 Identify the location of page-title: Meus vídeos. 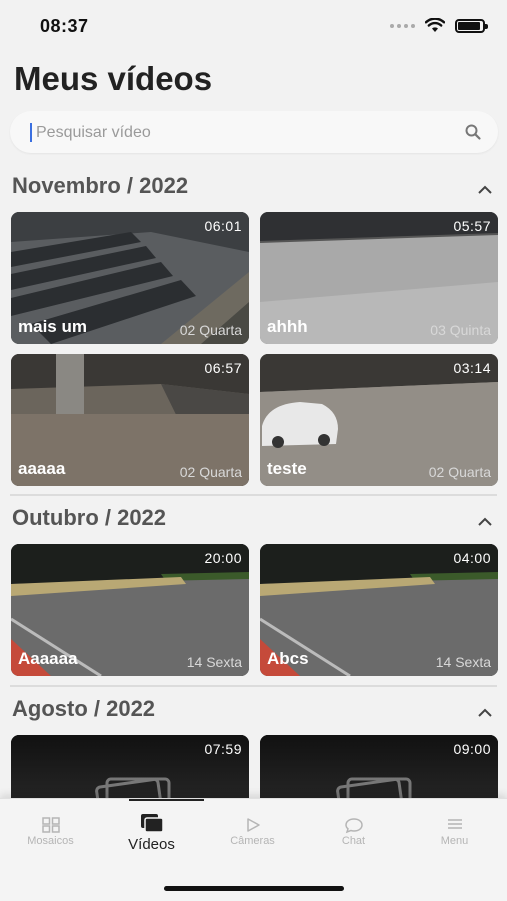
(113, 78).